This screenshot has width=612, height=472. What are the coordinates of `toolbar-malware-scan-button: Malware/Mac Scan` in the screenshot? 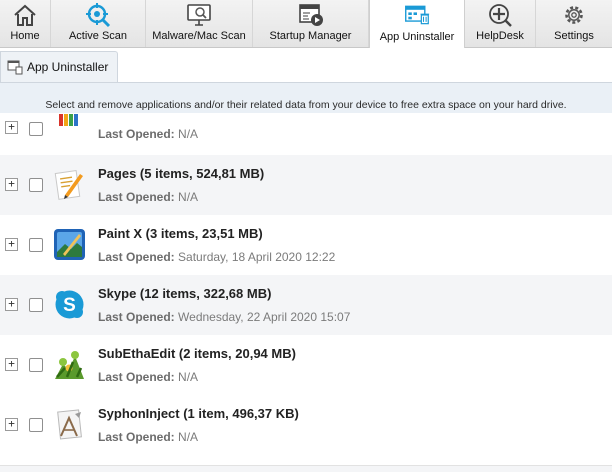 It's located at (199, 23).